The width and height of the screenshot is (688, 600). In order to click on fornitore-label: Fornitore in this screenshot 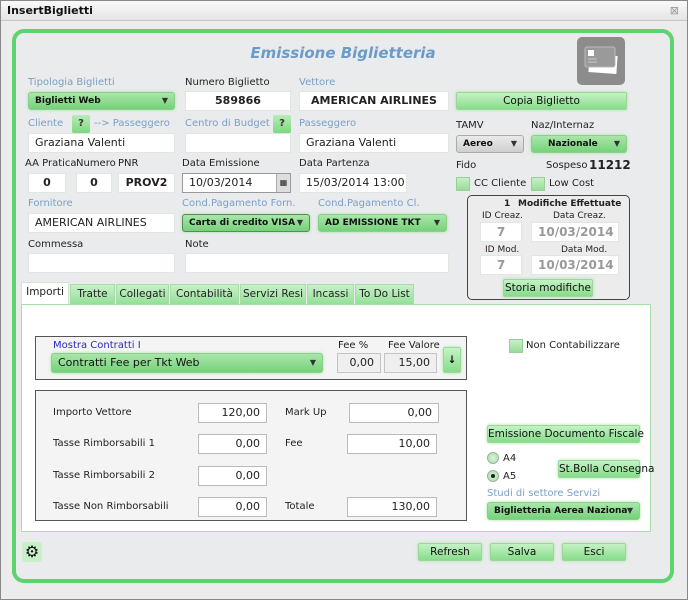, I will do `click(50, 203)`.